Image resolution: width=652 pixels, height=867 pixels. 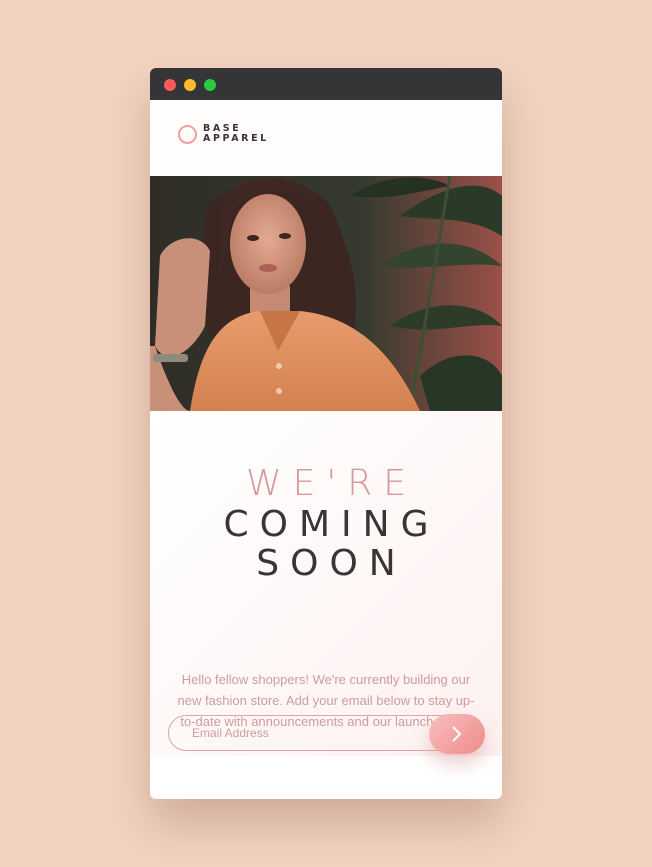 What do you see at coordinates (327, 734) in the screenshot?
I see `email-form` at bounding box center [327, 734].